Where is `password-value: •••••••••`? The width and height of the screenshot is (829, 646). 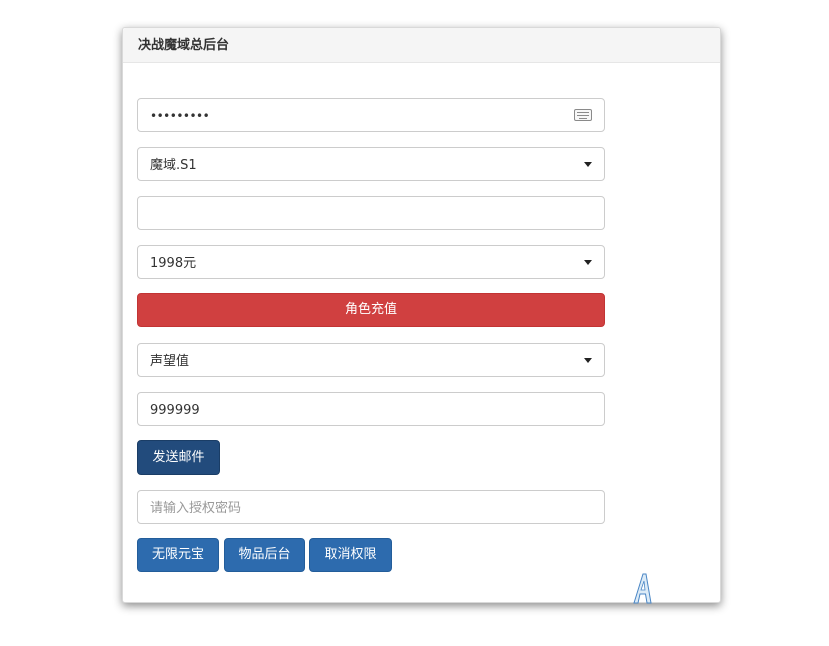
password-value: ••••••••• is located at coordinates (180, 116).